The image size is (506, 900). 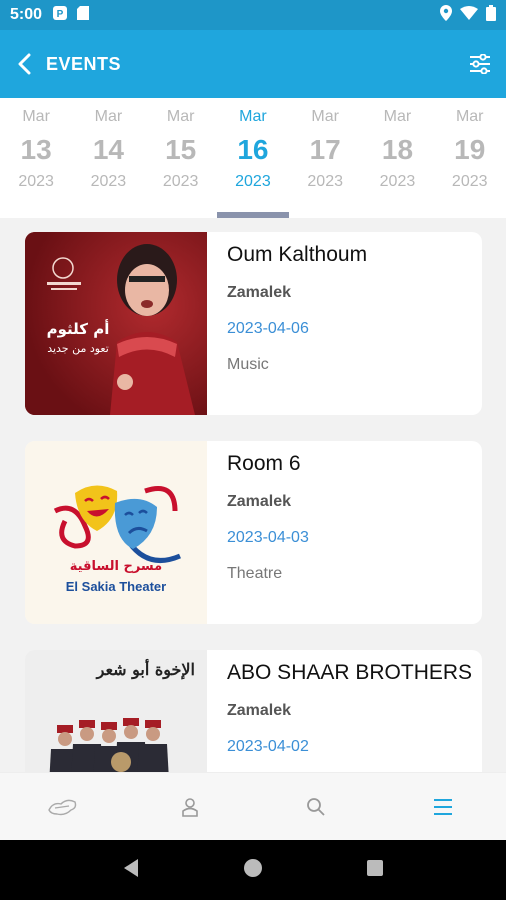 I want to click on event-title: Room 6, so click(x=264, y=463).